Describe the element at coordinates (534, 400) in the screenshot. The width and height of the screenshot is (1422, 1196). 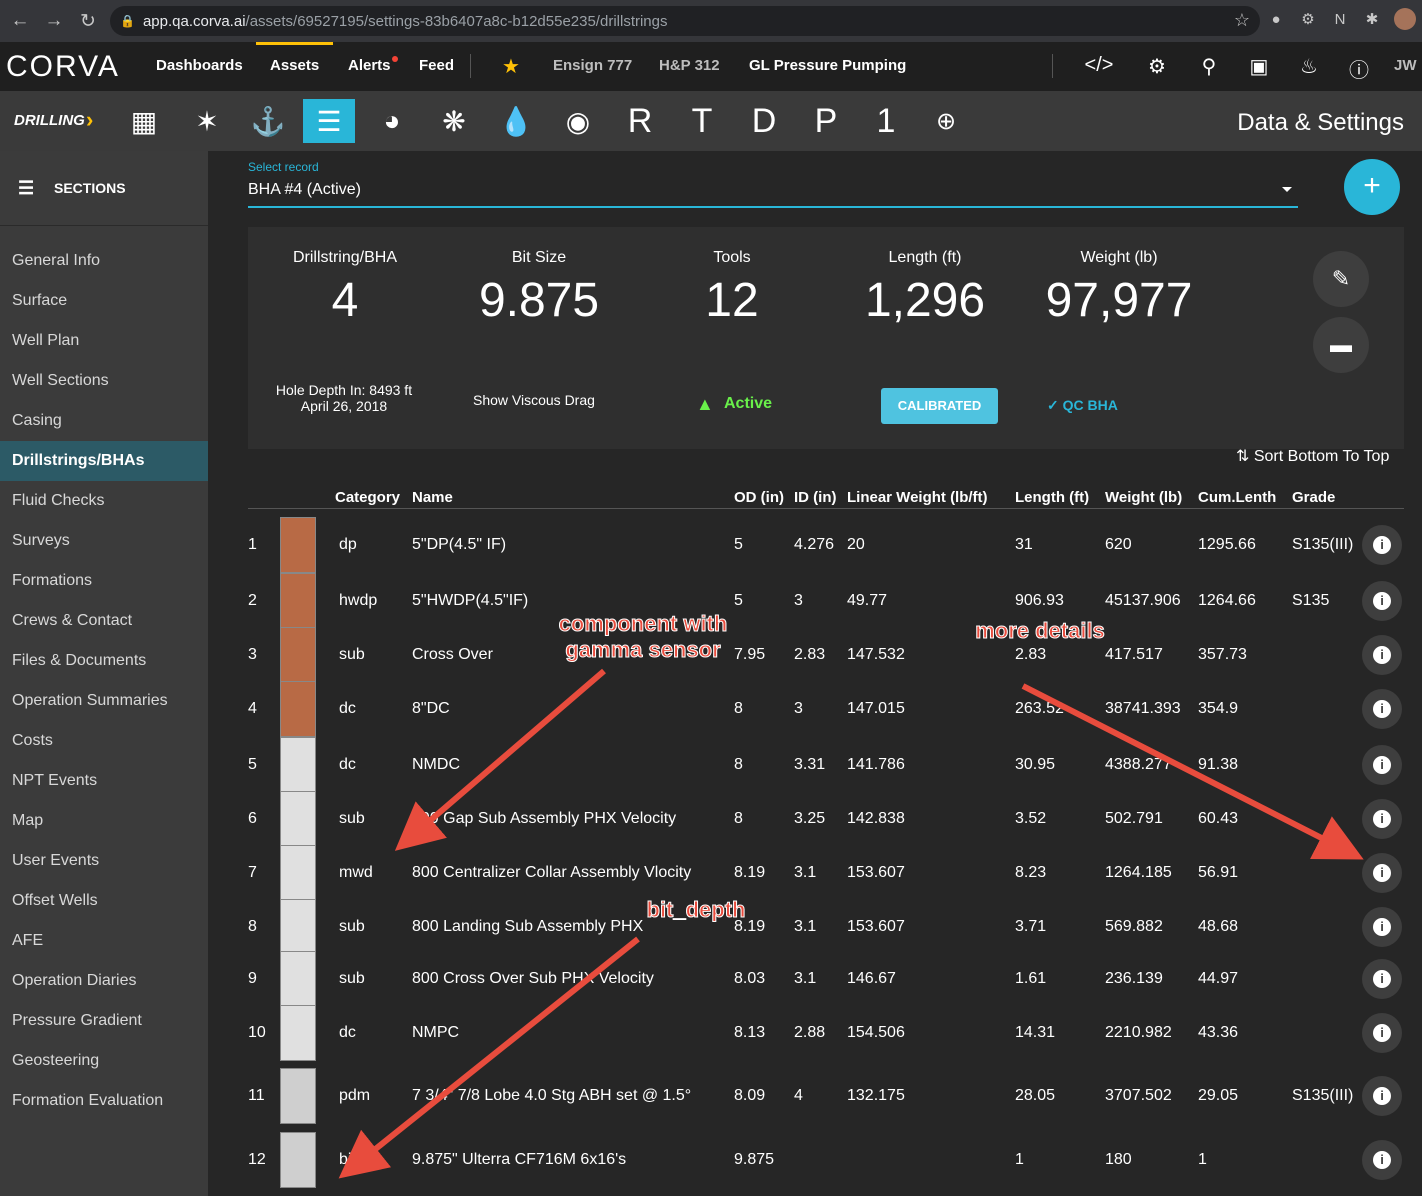
I see `viscous-drag-toggle: Show Viscous Drag` at that location.